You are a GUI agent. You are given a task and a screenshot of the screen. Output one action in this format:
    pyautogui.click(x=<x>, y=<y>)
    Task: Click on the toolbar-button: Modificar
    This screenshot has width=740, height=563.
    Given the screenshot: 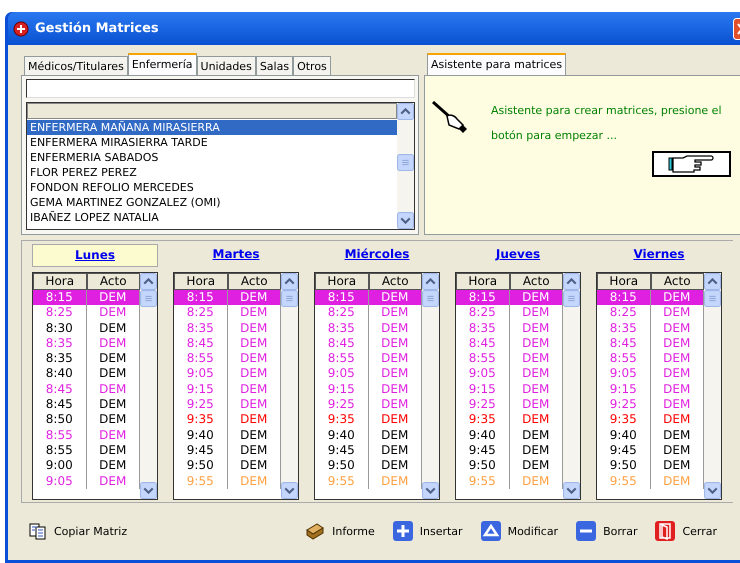 What is the action you would take?
    pyautogui.click(x=519, y=531)
    